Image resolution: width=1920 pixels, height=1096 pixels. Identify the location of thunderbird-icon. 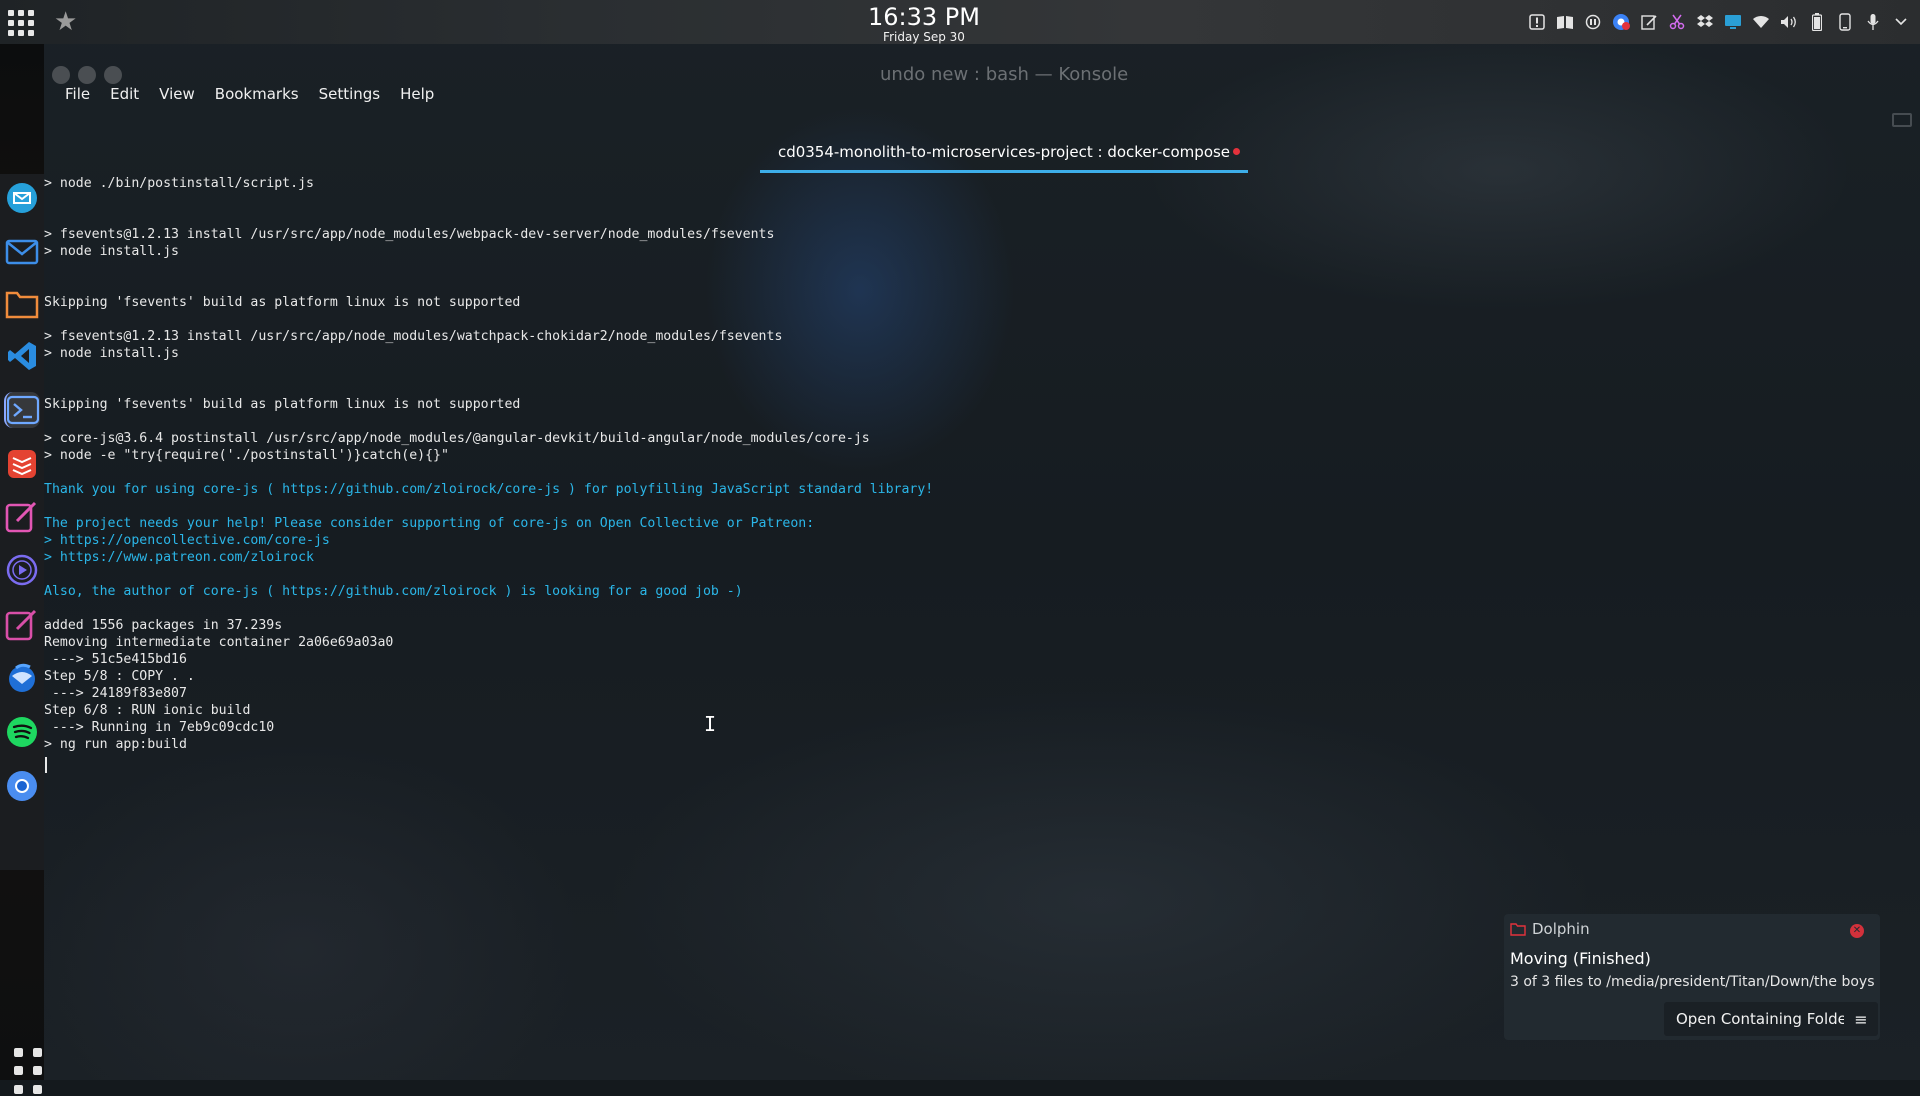
(22, 678).